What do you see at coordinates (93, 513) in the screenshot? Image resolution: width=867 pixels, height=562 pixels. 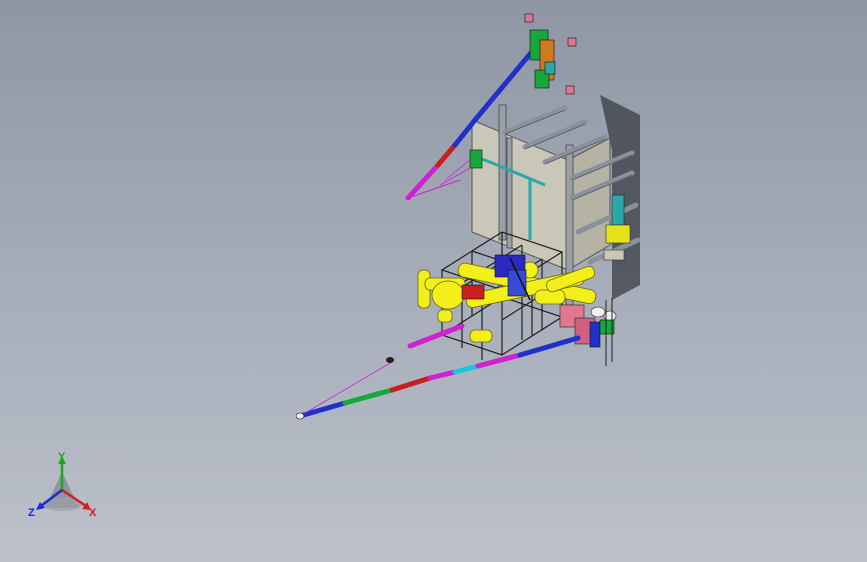 I see `x-axis-label: X` at bounding box center [93, 513].